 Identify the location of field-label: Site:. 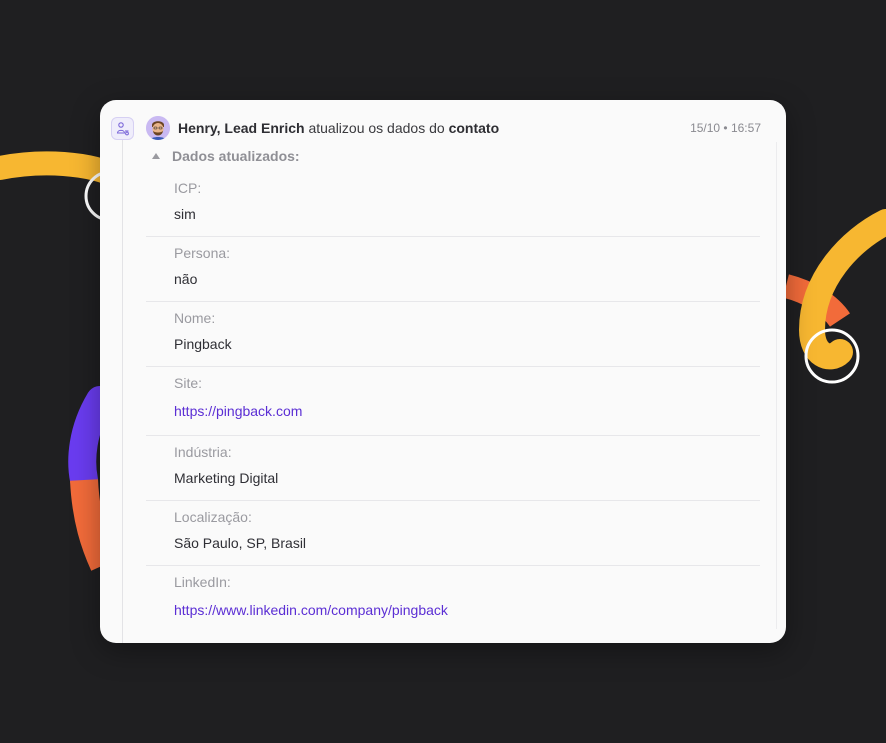
(188, 383).